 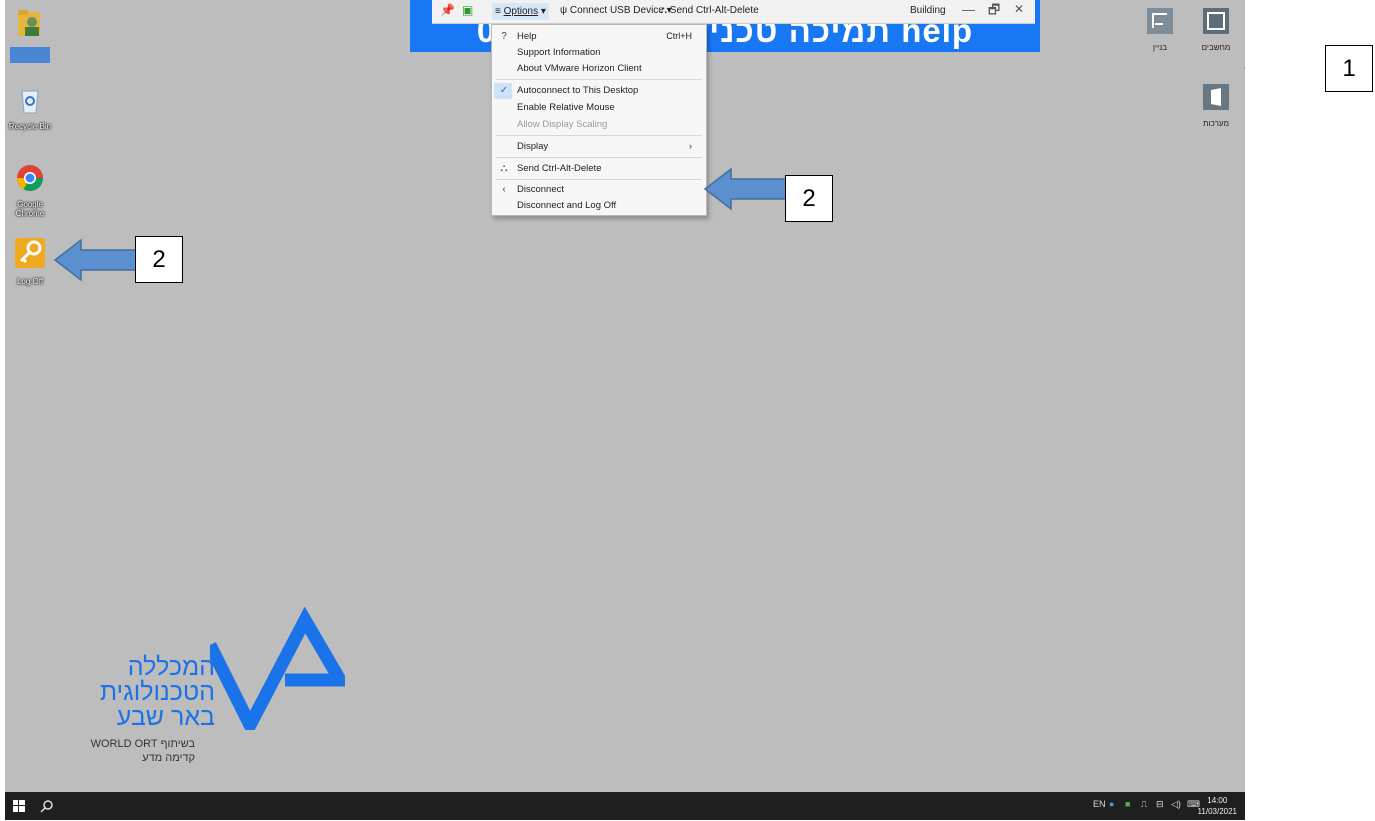 What do you see at coordinates (690, 146) in the screenshot?
I see `chevron-right-icon: ›` at bounding box center [690, 146].